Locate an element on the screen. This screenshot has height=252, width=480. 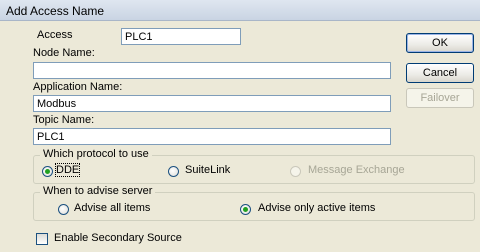
node-name-label: Node Name: is located at coordinates (64, 53).